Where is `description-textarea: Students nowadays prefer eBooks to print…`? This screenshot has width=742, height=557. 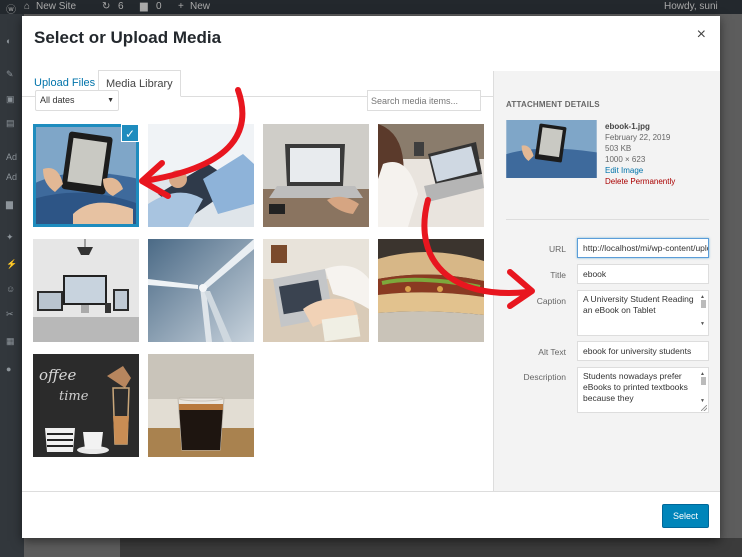
description-textarea: Students nowadays prefer eBooks to print… is located at coordinates (643, 390).